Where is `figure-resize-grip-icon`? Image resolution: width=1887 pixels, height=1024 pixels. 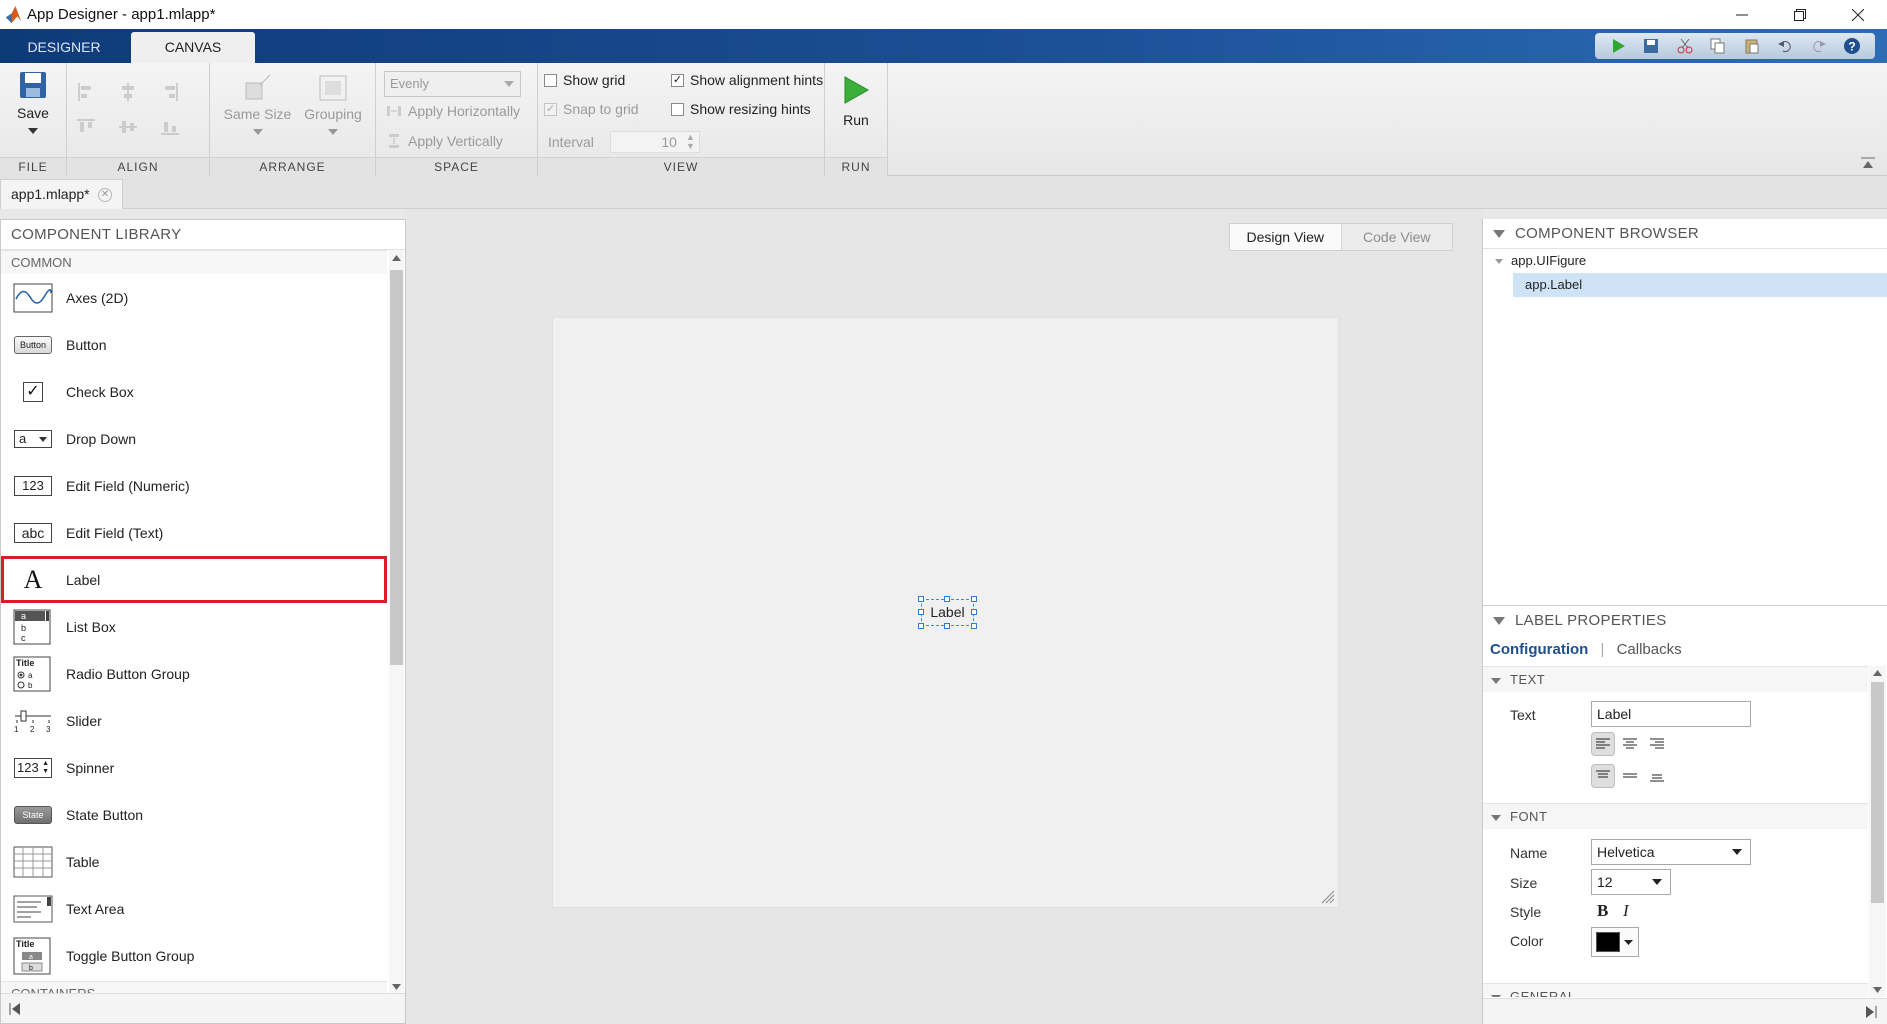
figure-resize-grip-icon is located at coordinates (1327, 896).